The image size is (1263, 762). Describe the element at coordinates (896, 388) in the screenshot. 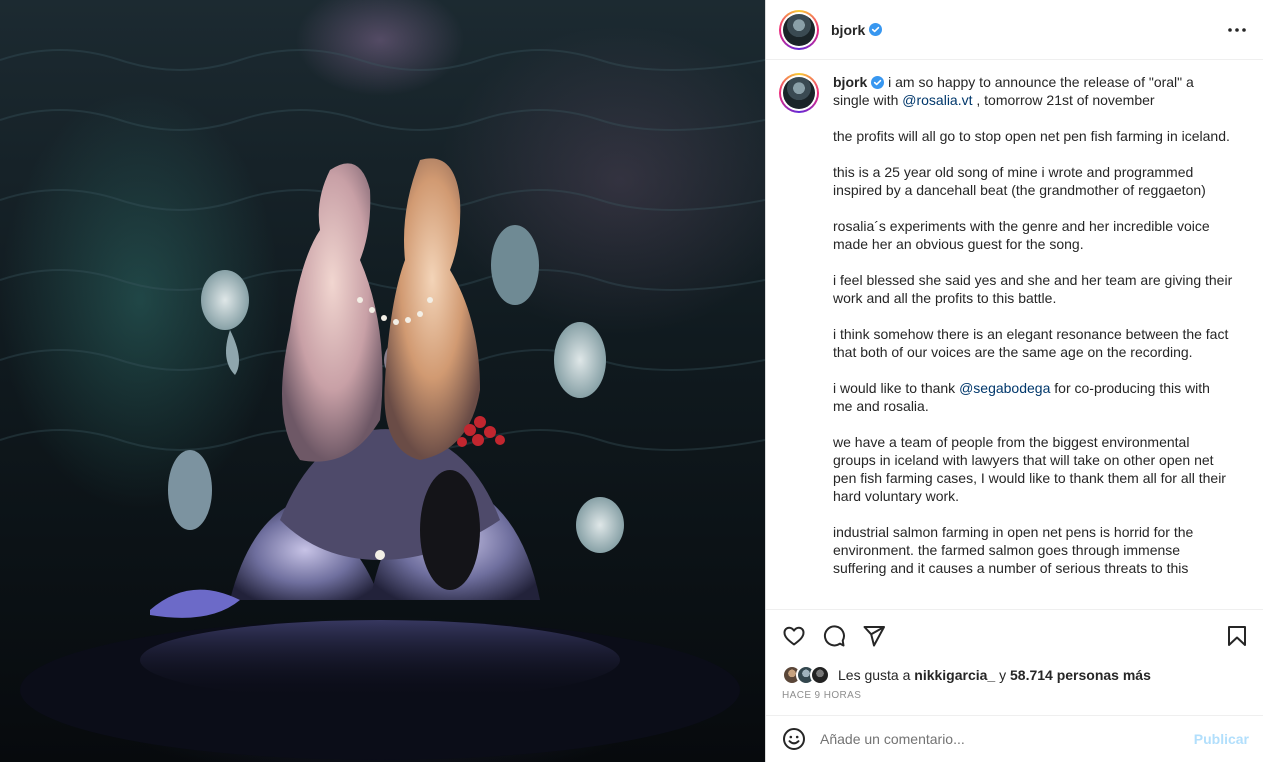

I see `caption-line: i would like to thank` at that location.